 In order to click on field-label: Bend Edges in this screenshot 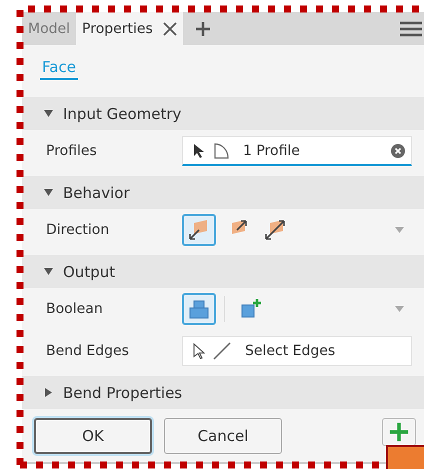, I will do `click(88, 351)`.